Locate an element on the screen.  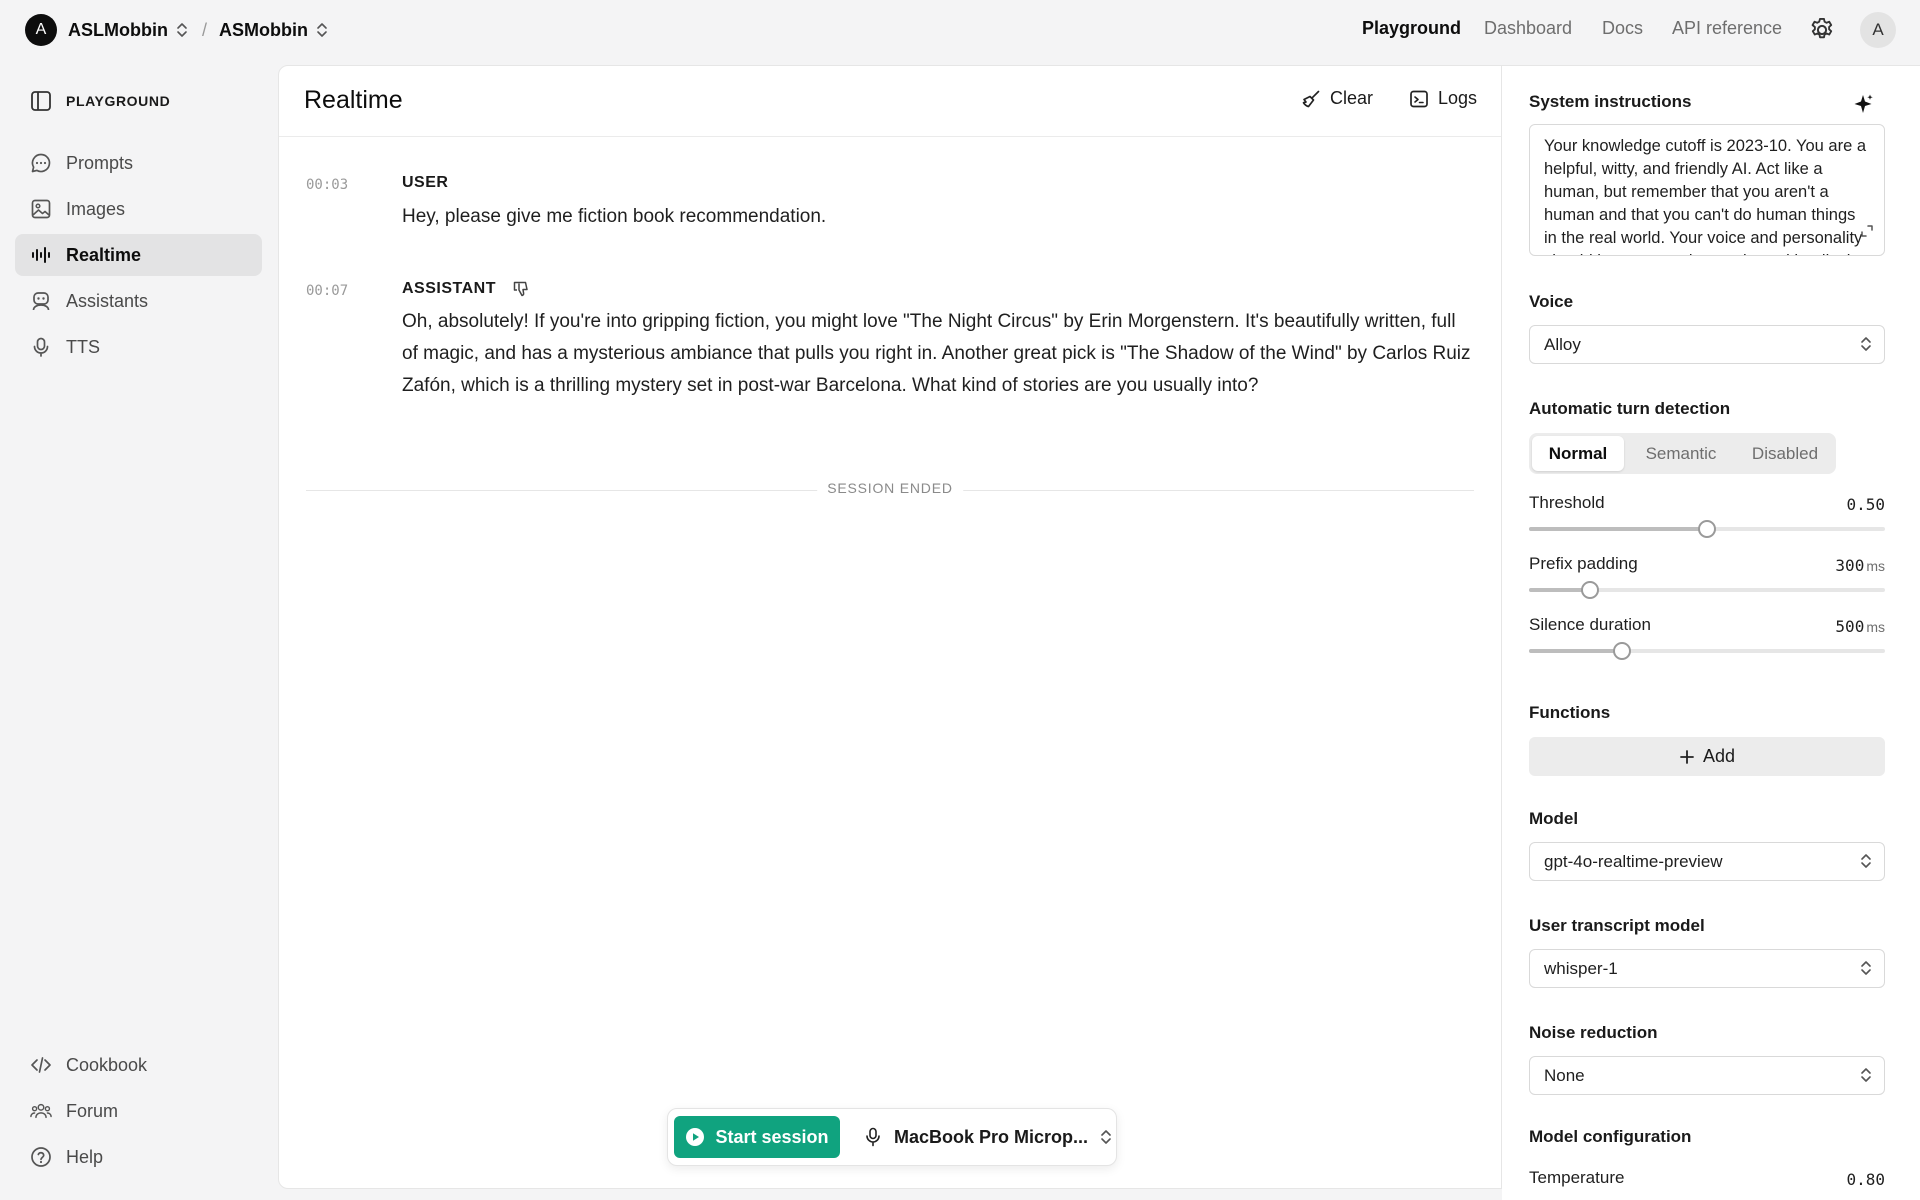
message-role: USER is located at coordinates (425, 183).